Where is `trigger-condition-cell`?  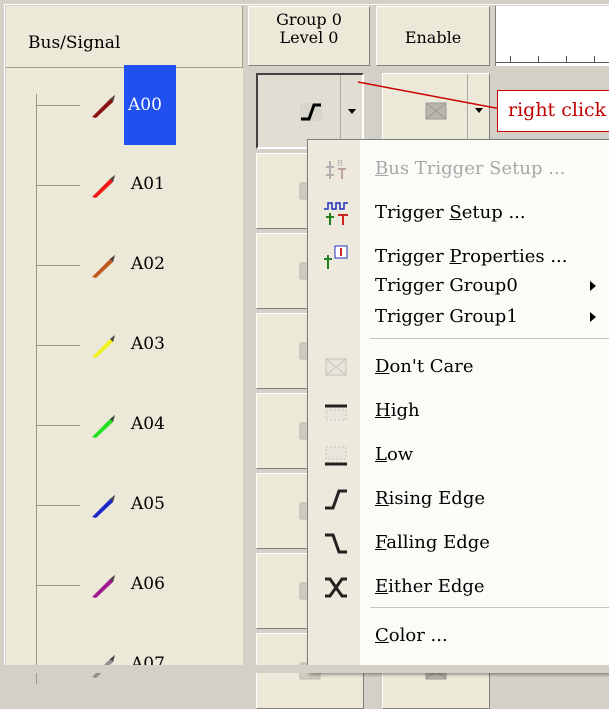
trigger-condition-cell is located at coordinates (310, 111).